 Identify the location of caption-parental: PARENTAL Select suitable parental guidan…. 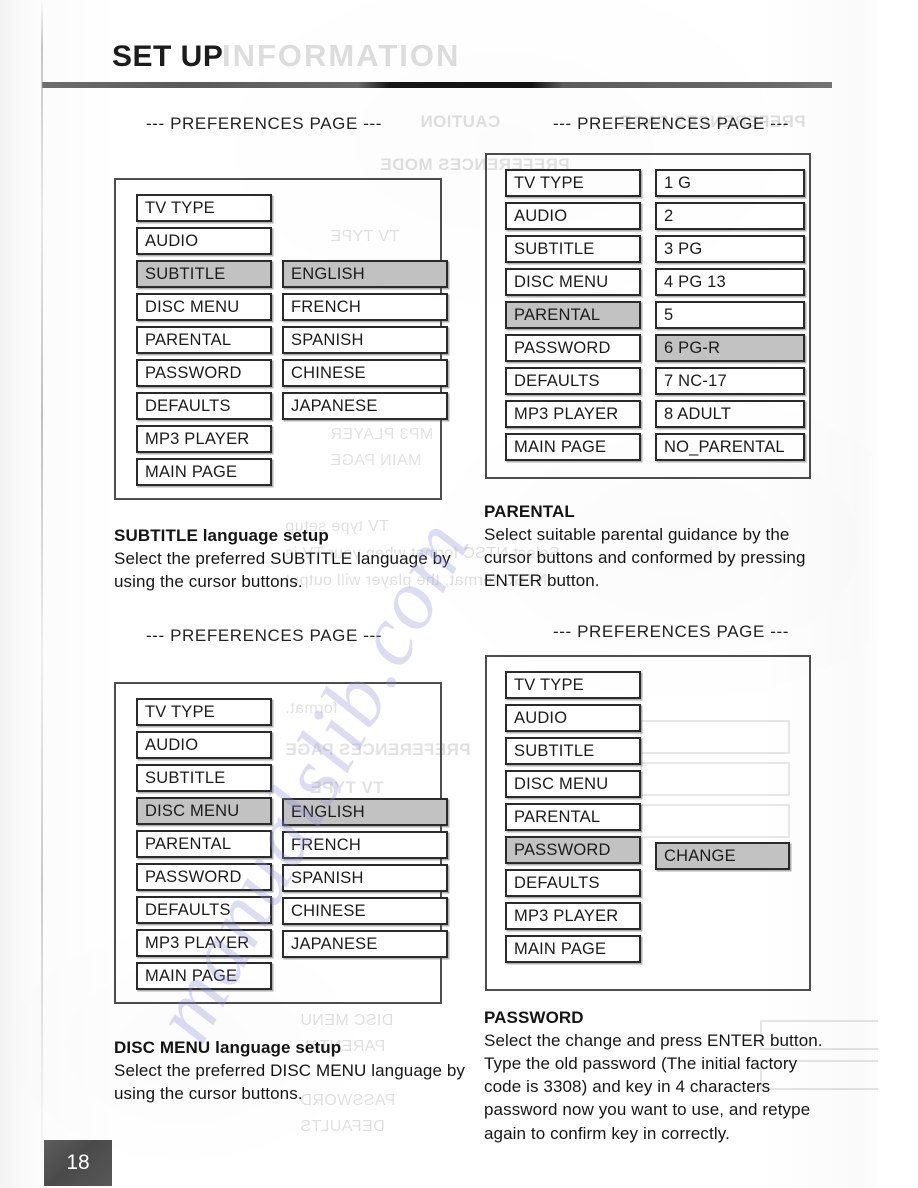
(654, 546).